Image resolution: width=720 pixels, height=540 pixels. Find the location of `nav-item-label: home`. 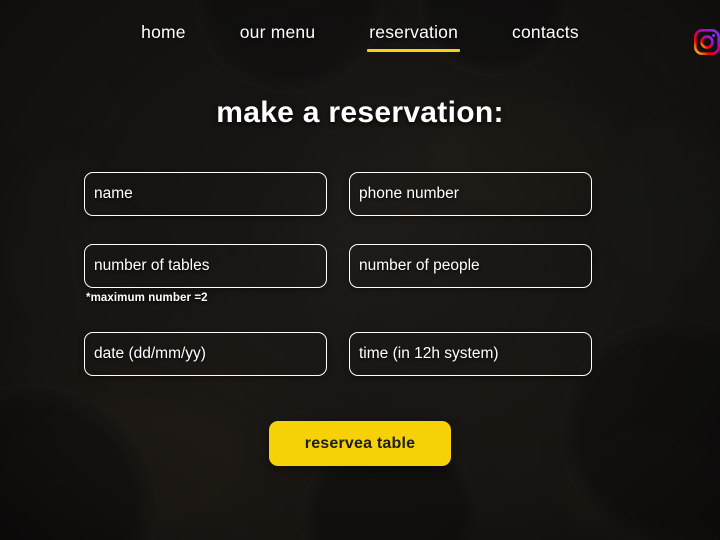

nav-item-label: home is located at coordinates (163, 32).